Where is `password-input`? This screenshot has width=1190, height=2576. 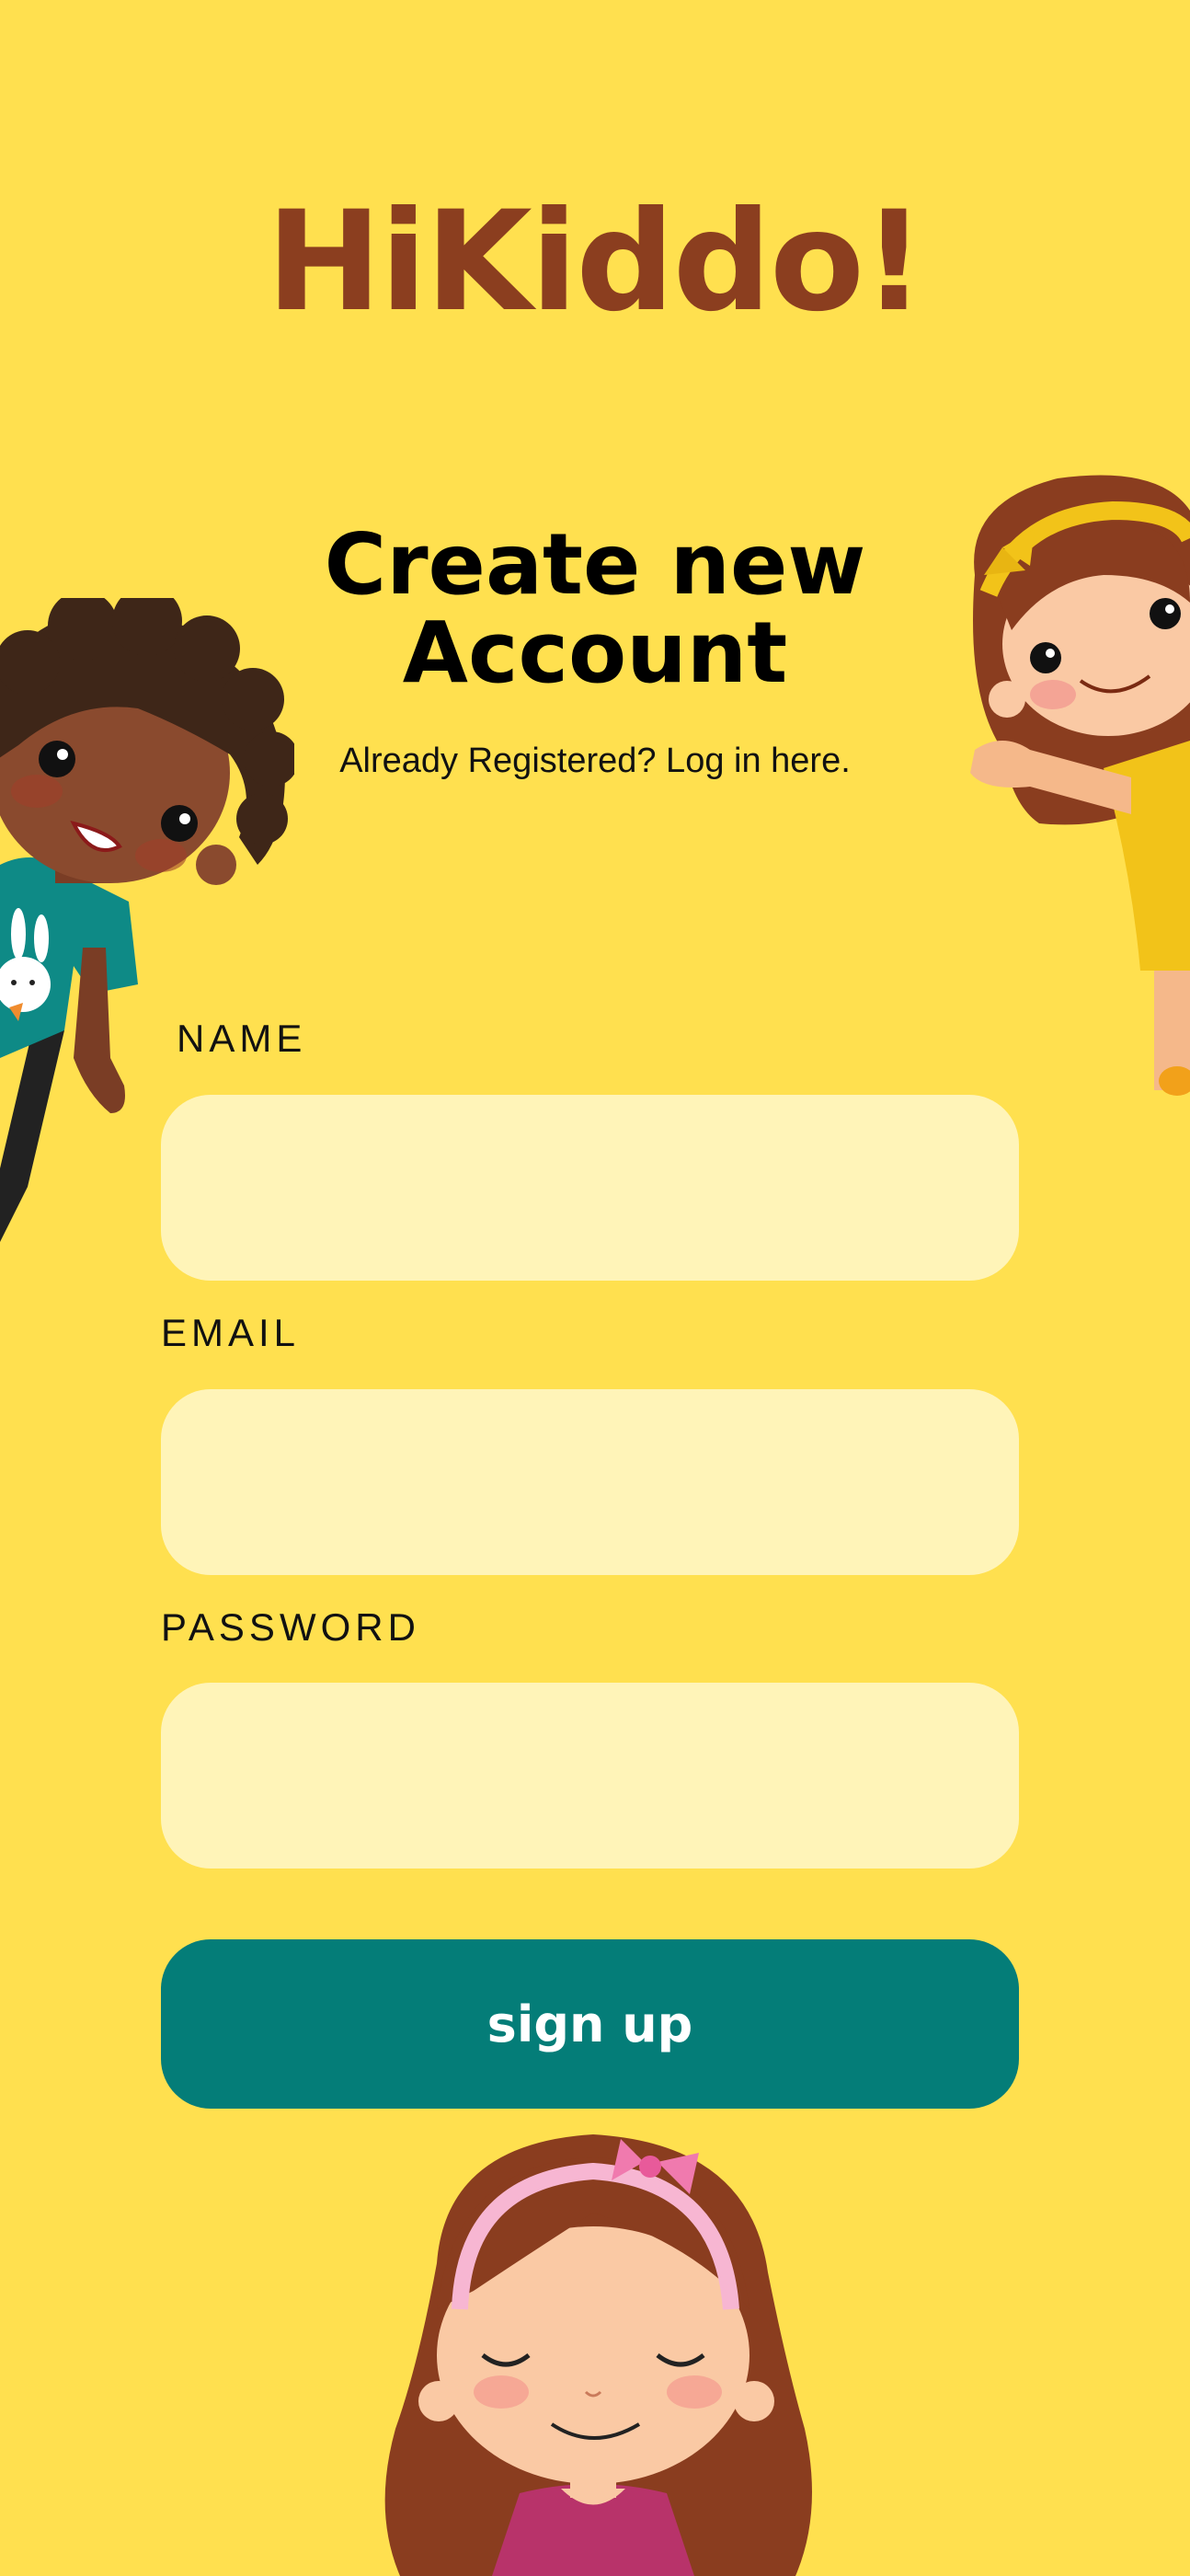 password-input is located at coordinates (590, 1776).